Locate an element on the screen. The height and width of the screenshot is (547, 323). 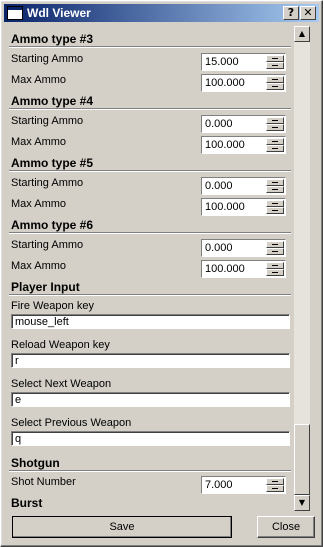
scroll-down-arrow-icon: ▼ is located at coordinates (302, 503).